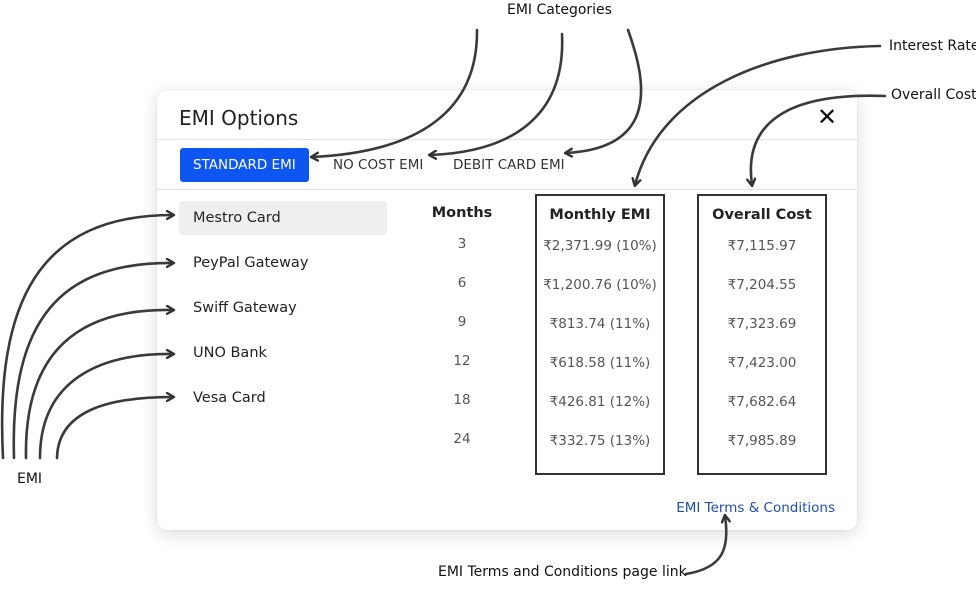 Image resolution: width=976 pixels, height=606 pixels. Describe the element at coordinates (509, 165) in the screenshot. I see `tab-debit-card-emi: DEBIT CARD EMI` at that location.